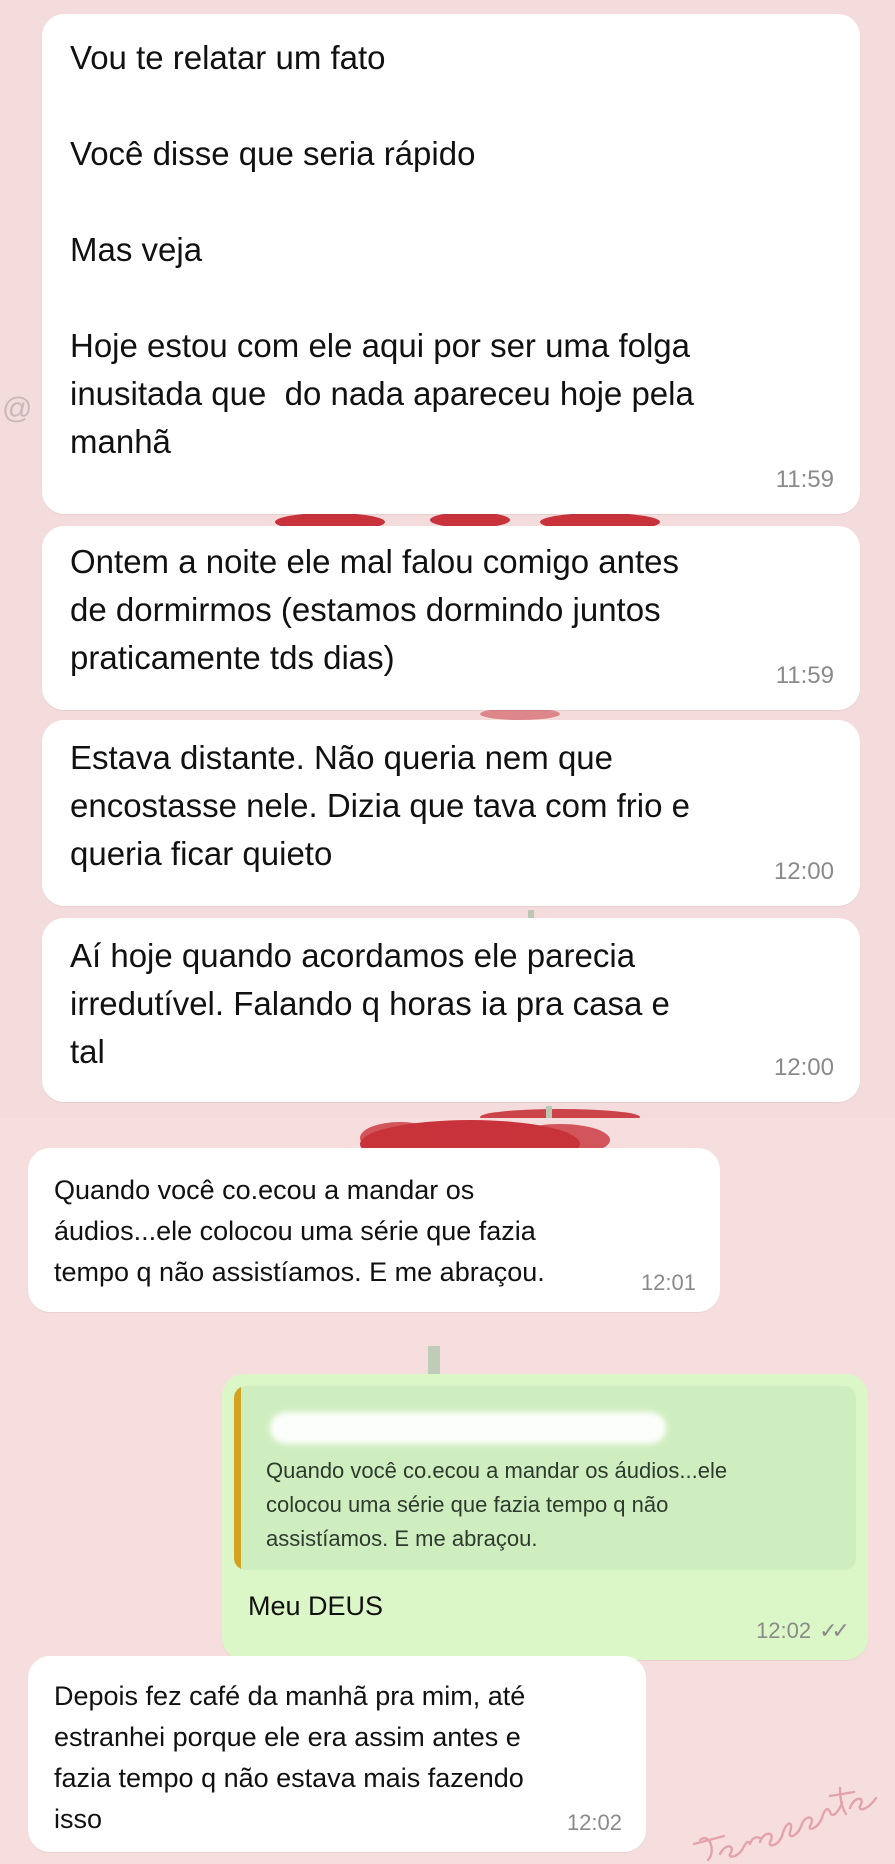 The width and height of the screenshot is (895, 1864). What do you see at coordinates (468, 1428) in the screenshot?
I see `quote-author-redacted` at bounding box center [468, 1428].